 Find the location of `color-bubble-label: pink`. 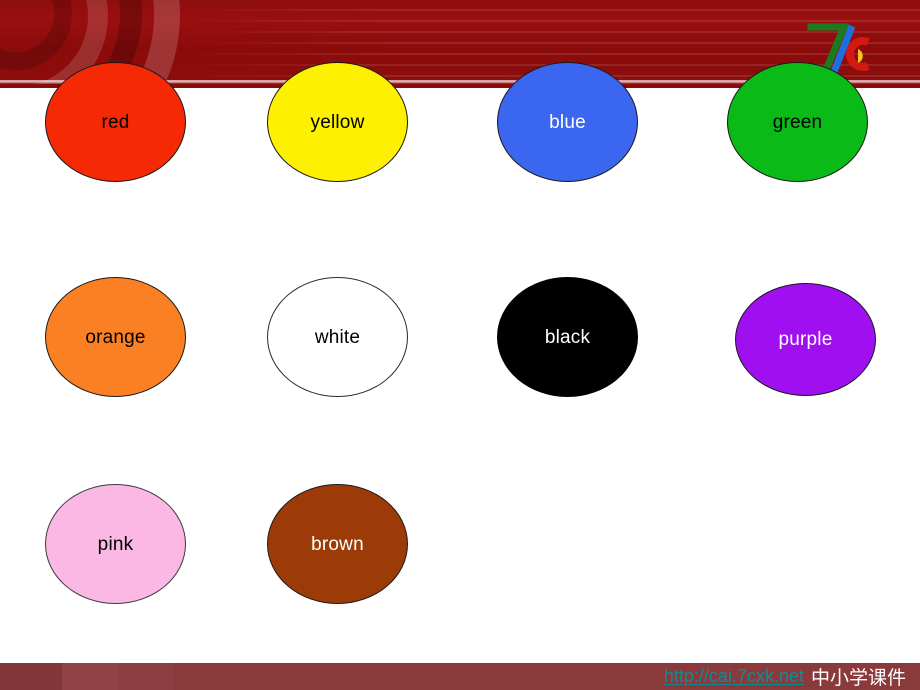

color-bubble-label: pink is located at coordinates (115, 544).